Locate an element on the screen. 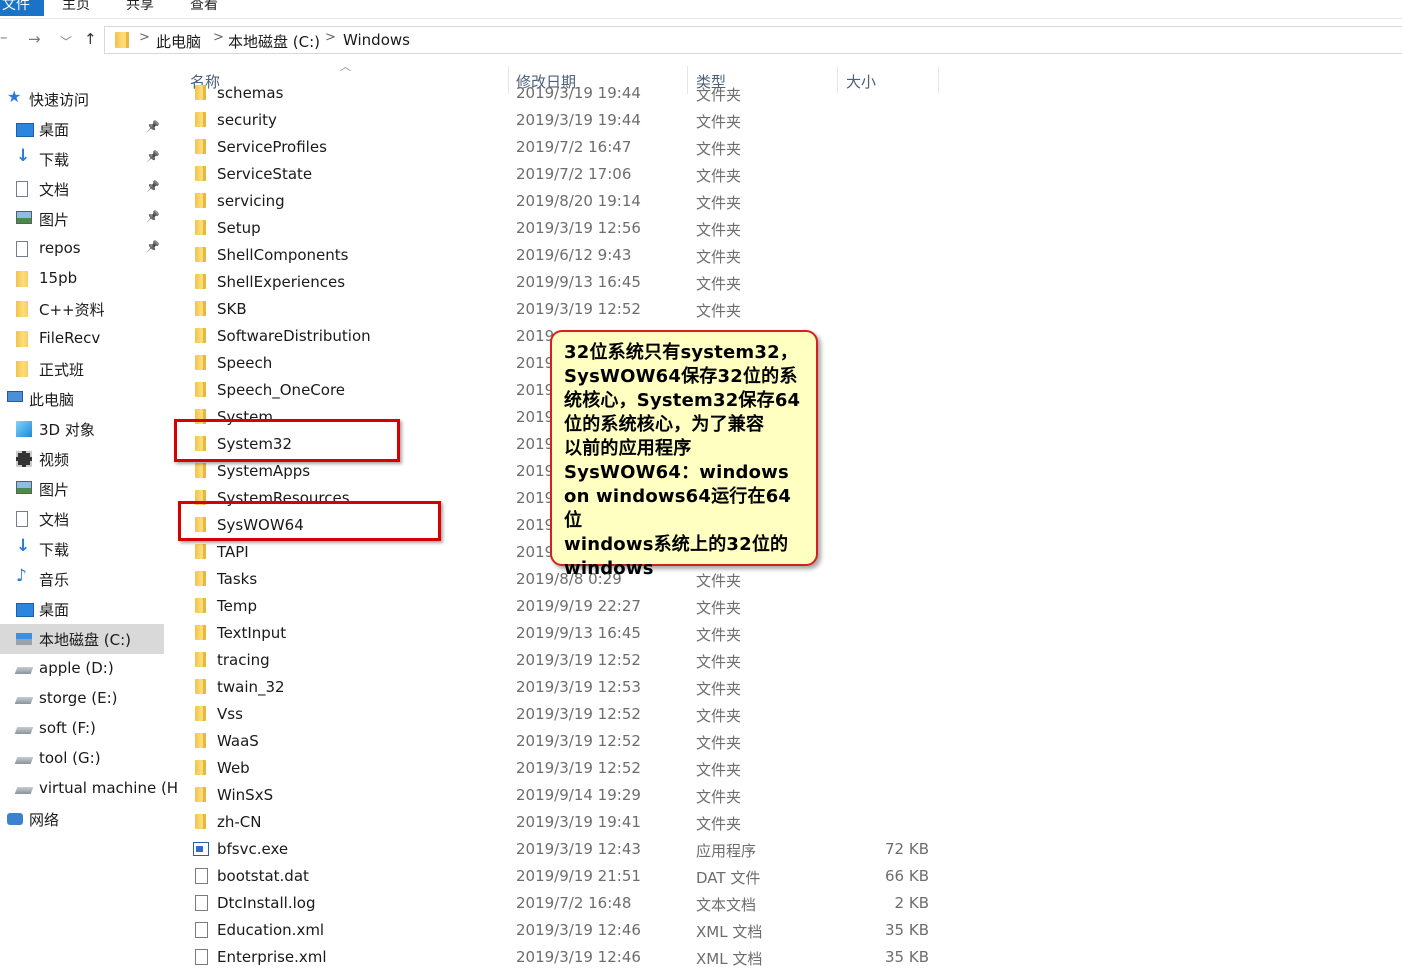 This screenshot has width=1402, height=975. sidebar-item: ♪ 音乐 is located at coordinates (82, 579).